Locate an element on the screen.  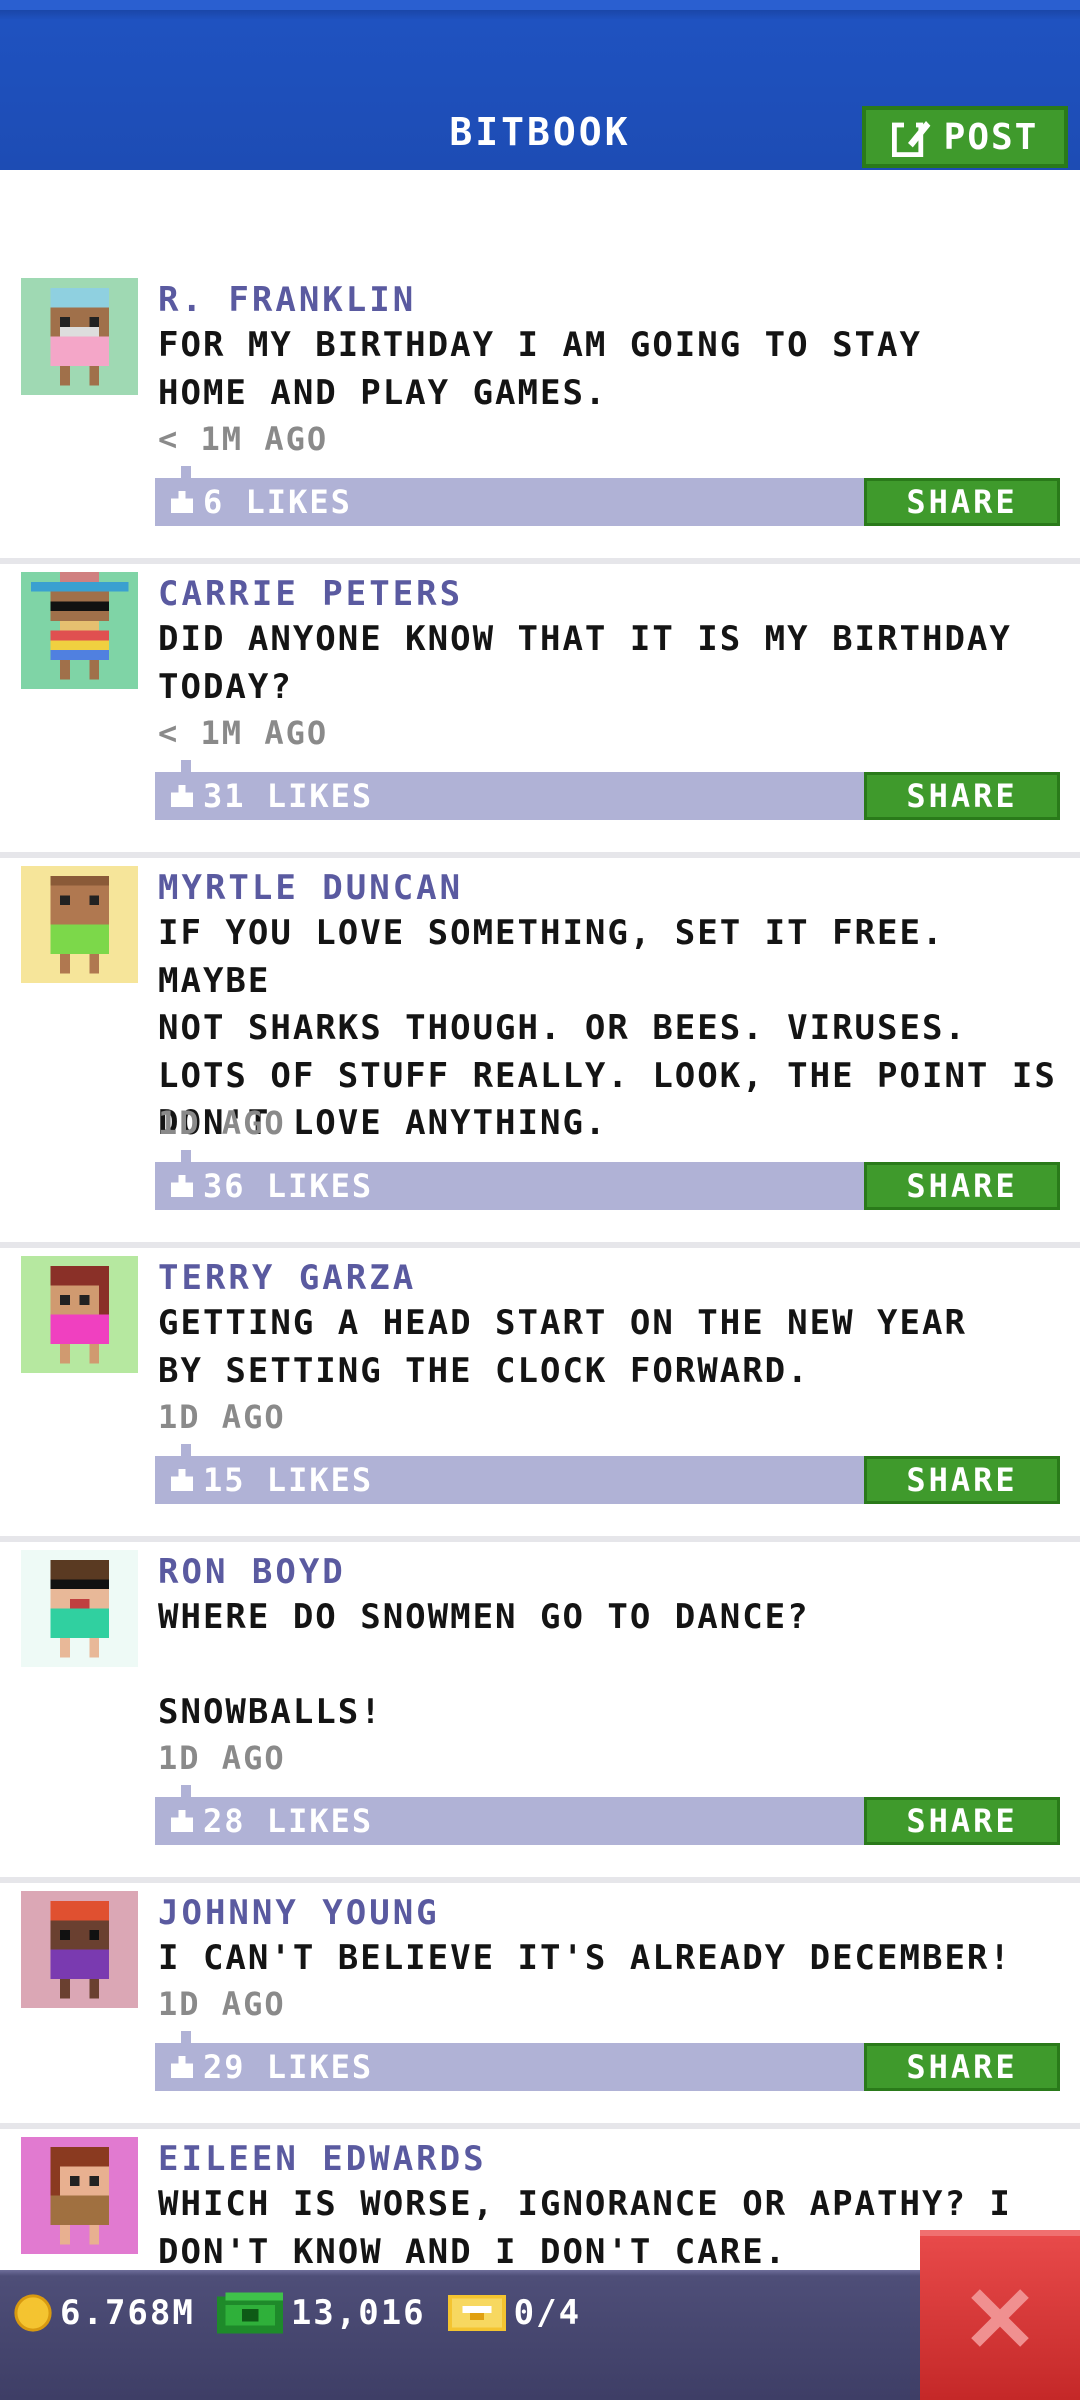
currency-stats: 6.768M 13,016 0/4 is located at coordinates (308, 2313).